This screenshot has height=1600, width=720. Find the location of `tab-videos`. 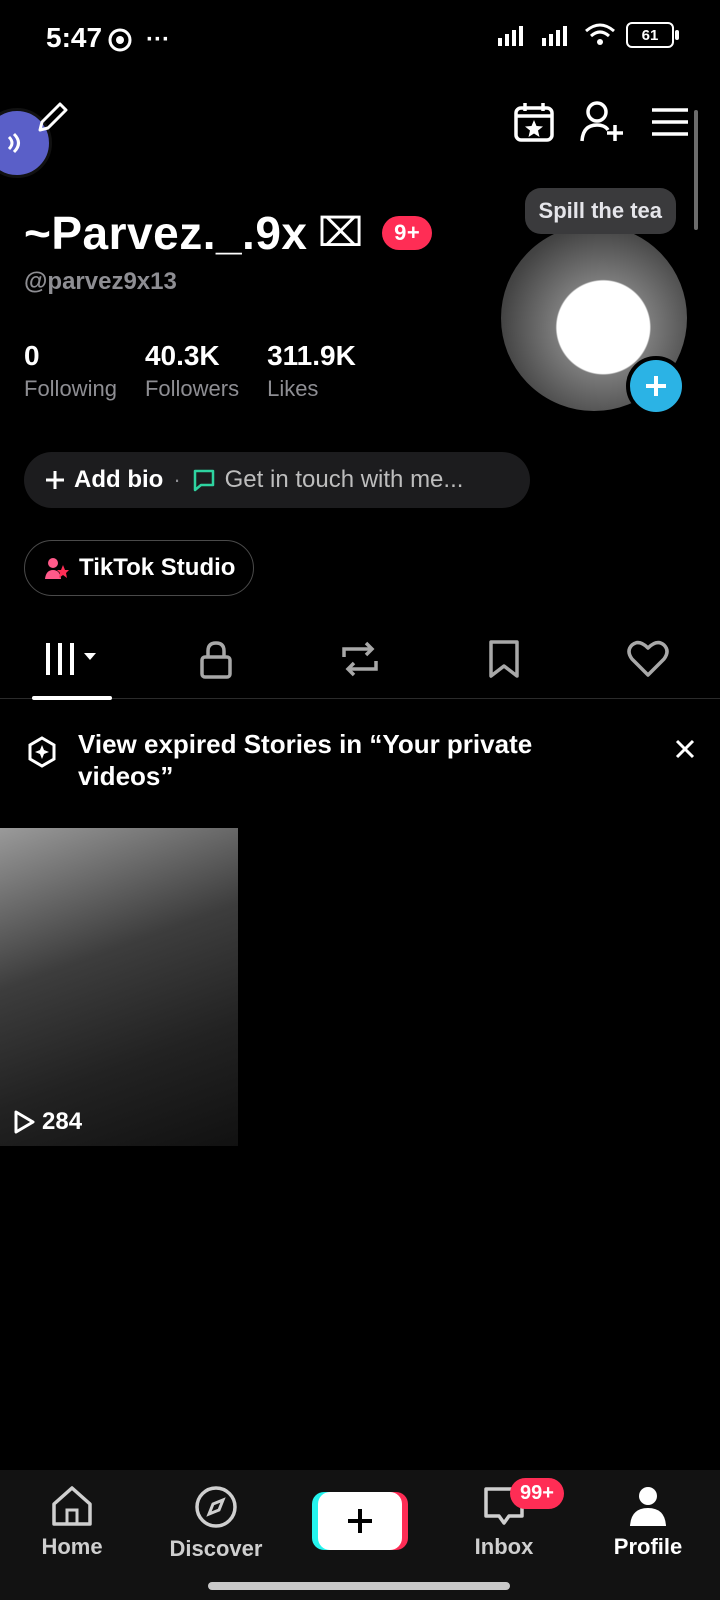

tab-videos is located at coordinates (72, 662).